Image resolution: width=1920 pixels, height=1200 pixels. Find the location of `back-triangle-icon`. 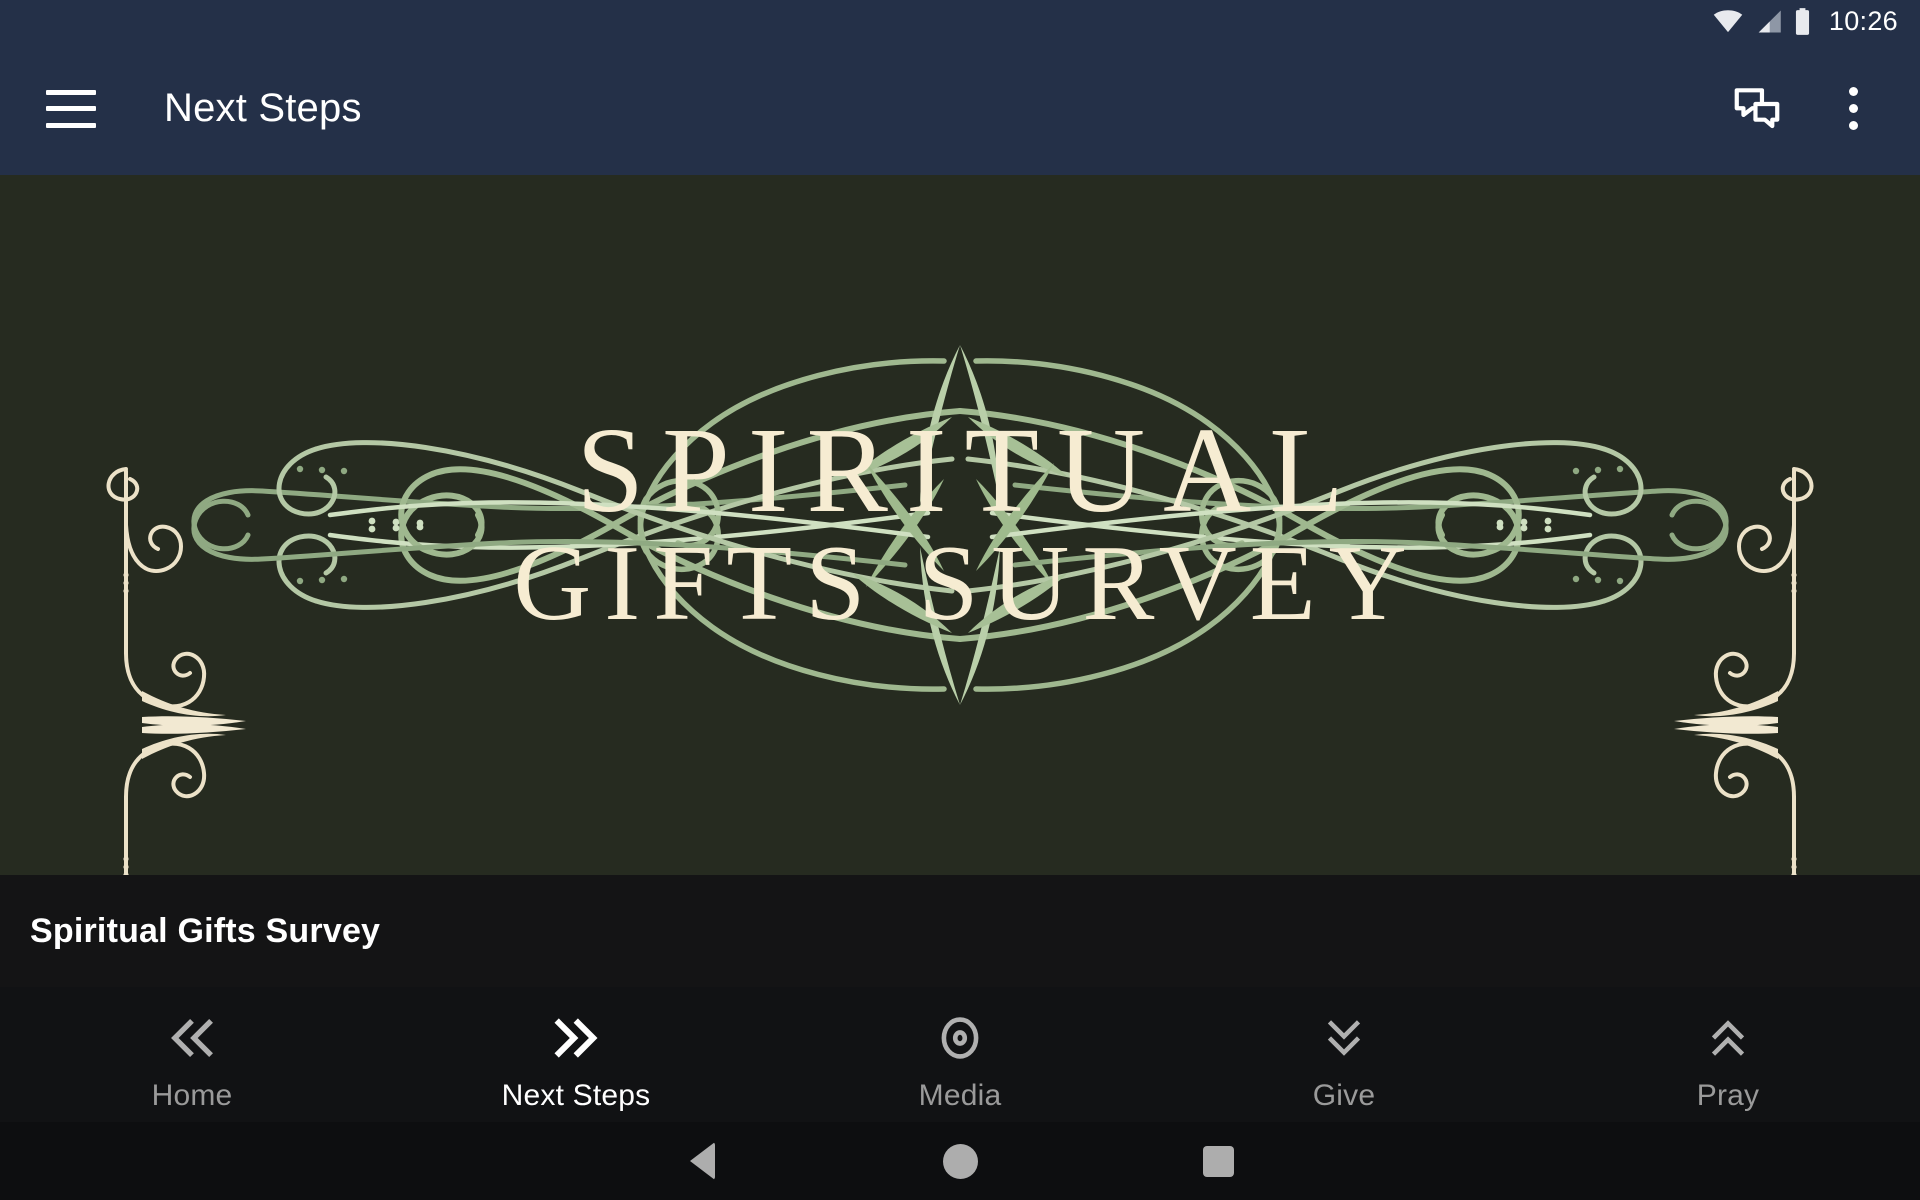

back-triangle-icon is located at coordinates (702, 1161).